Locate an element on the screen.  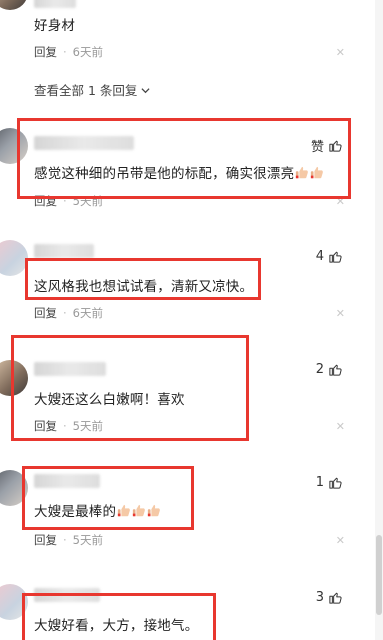
comment-text: 大嫂是最棒的 is located at coordinates (97, 510).